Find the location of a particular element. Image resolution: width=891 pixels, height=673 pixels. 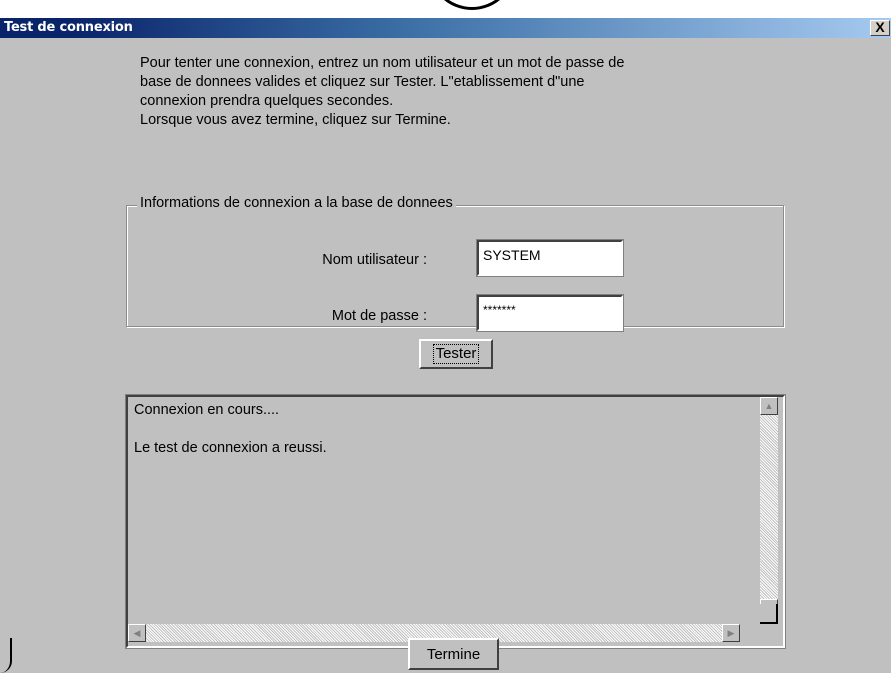

finish-button: Termine is located at coordinates (453, 654).